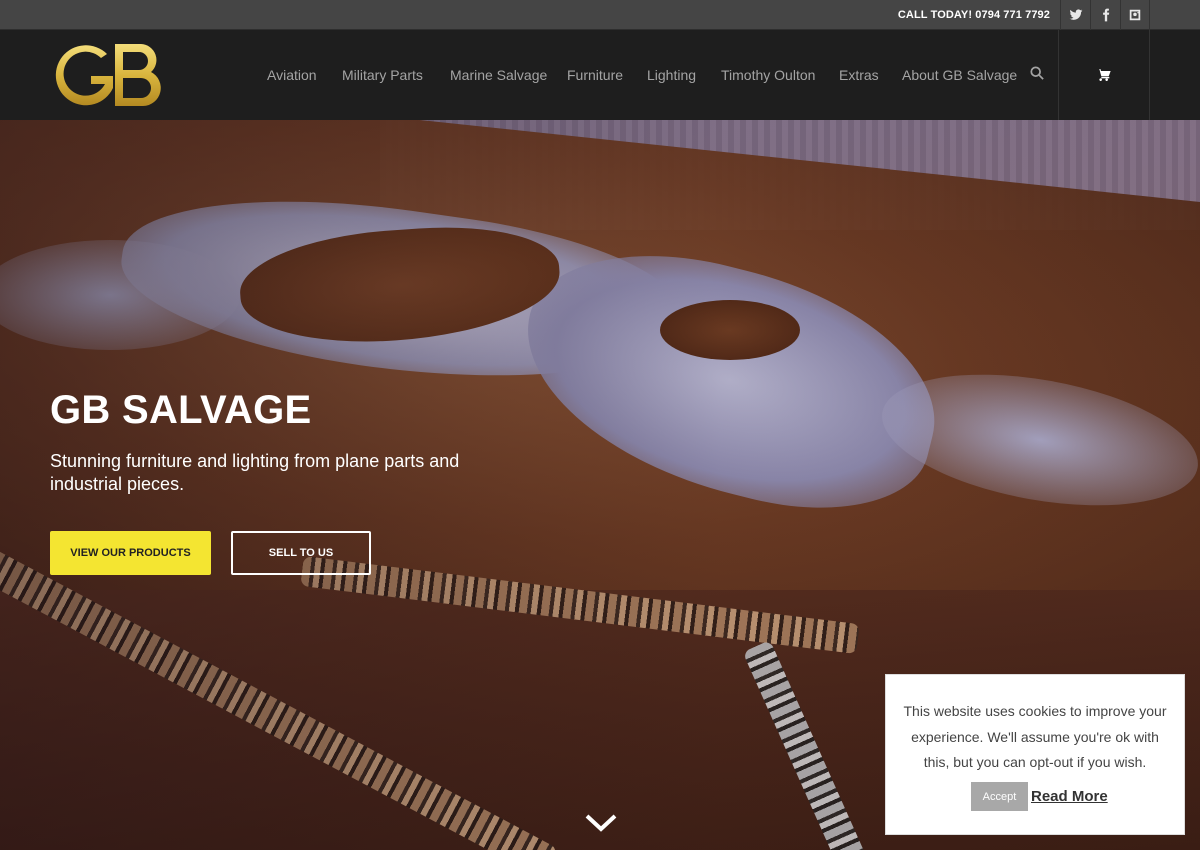 Image resolution: width=1200 pixels, height=850 pixels. Describe the element at coordinates (382, 75) in the screenshot. I see `nav-military-parts: Military Parts` at that location.